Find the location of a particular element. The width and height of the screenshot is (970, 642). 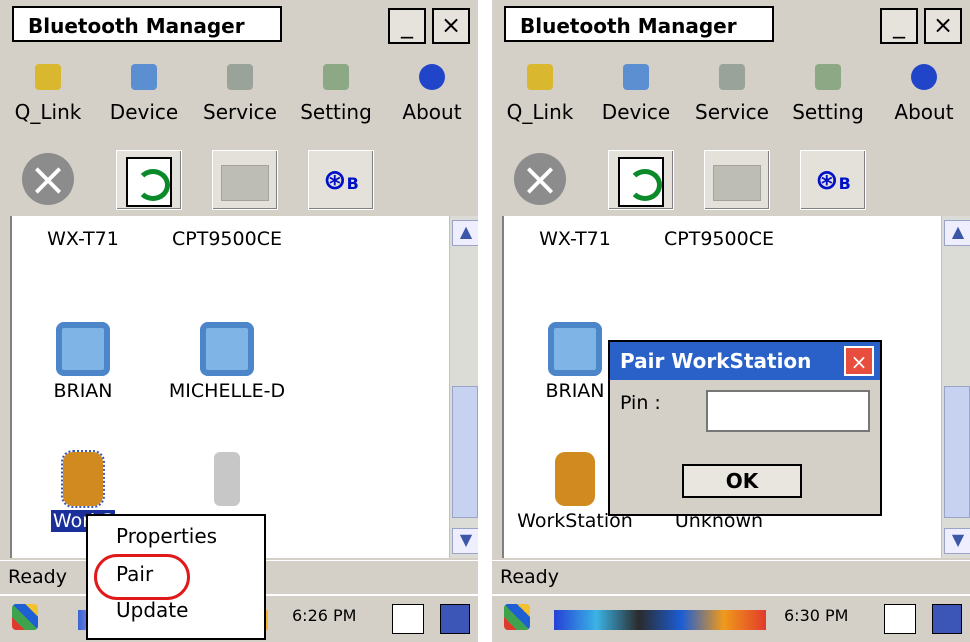

clock: 6:26 PM is located at coordinates (324, 615).